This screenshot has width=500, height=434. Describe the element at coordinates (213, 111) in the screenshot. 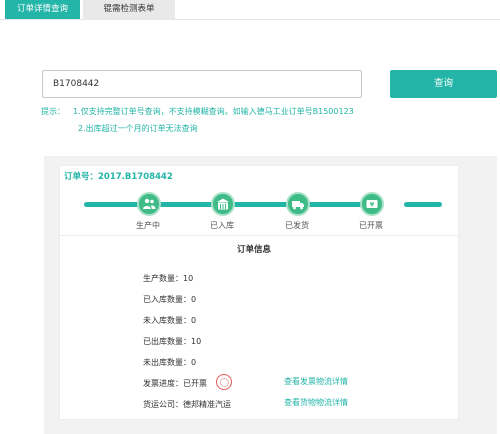

I see `hint-text-1: 1.仅支持完整订单号查询，不支持模糊查询。如输入德马工业订单号B1500123` at that location.